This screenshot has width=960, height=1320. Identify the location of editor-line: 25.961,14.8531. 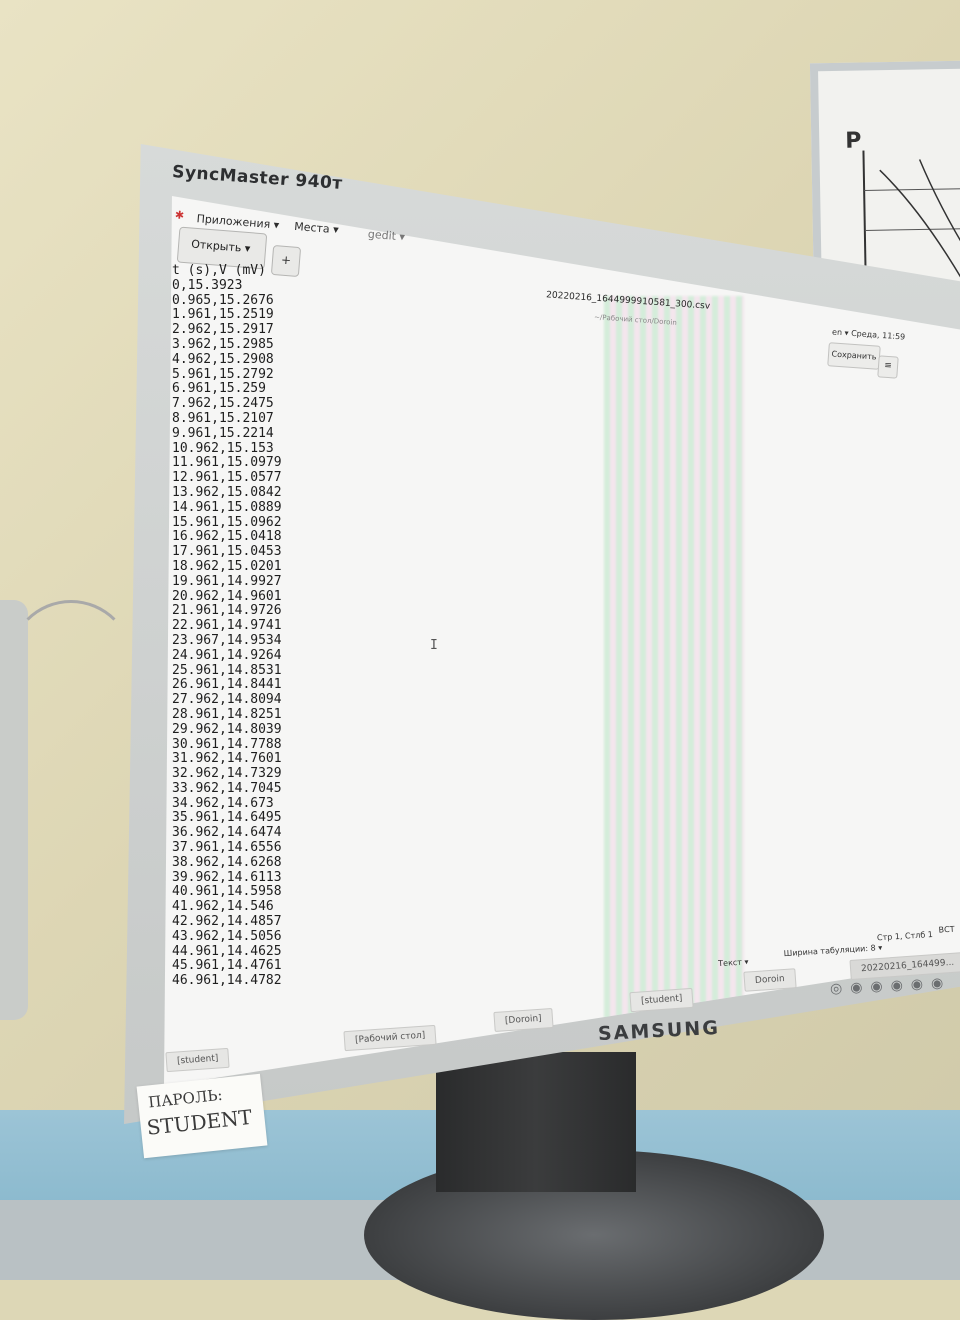
(227, 670).